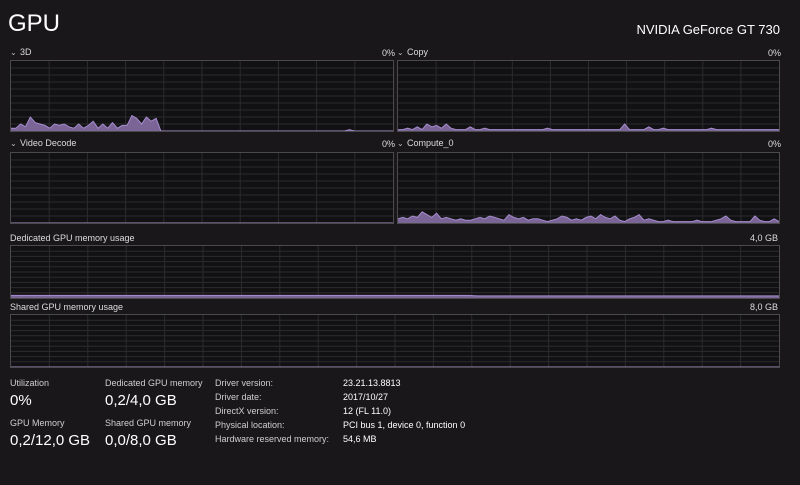  Describe the element at coordinates (360, 439) in the screenshot. I see `hardware-reserved-memory-value: 54,6 MB` at that location.